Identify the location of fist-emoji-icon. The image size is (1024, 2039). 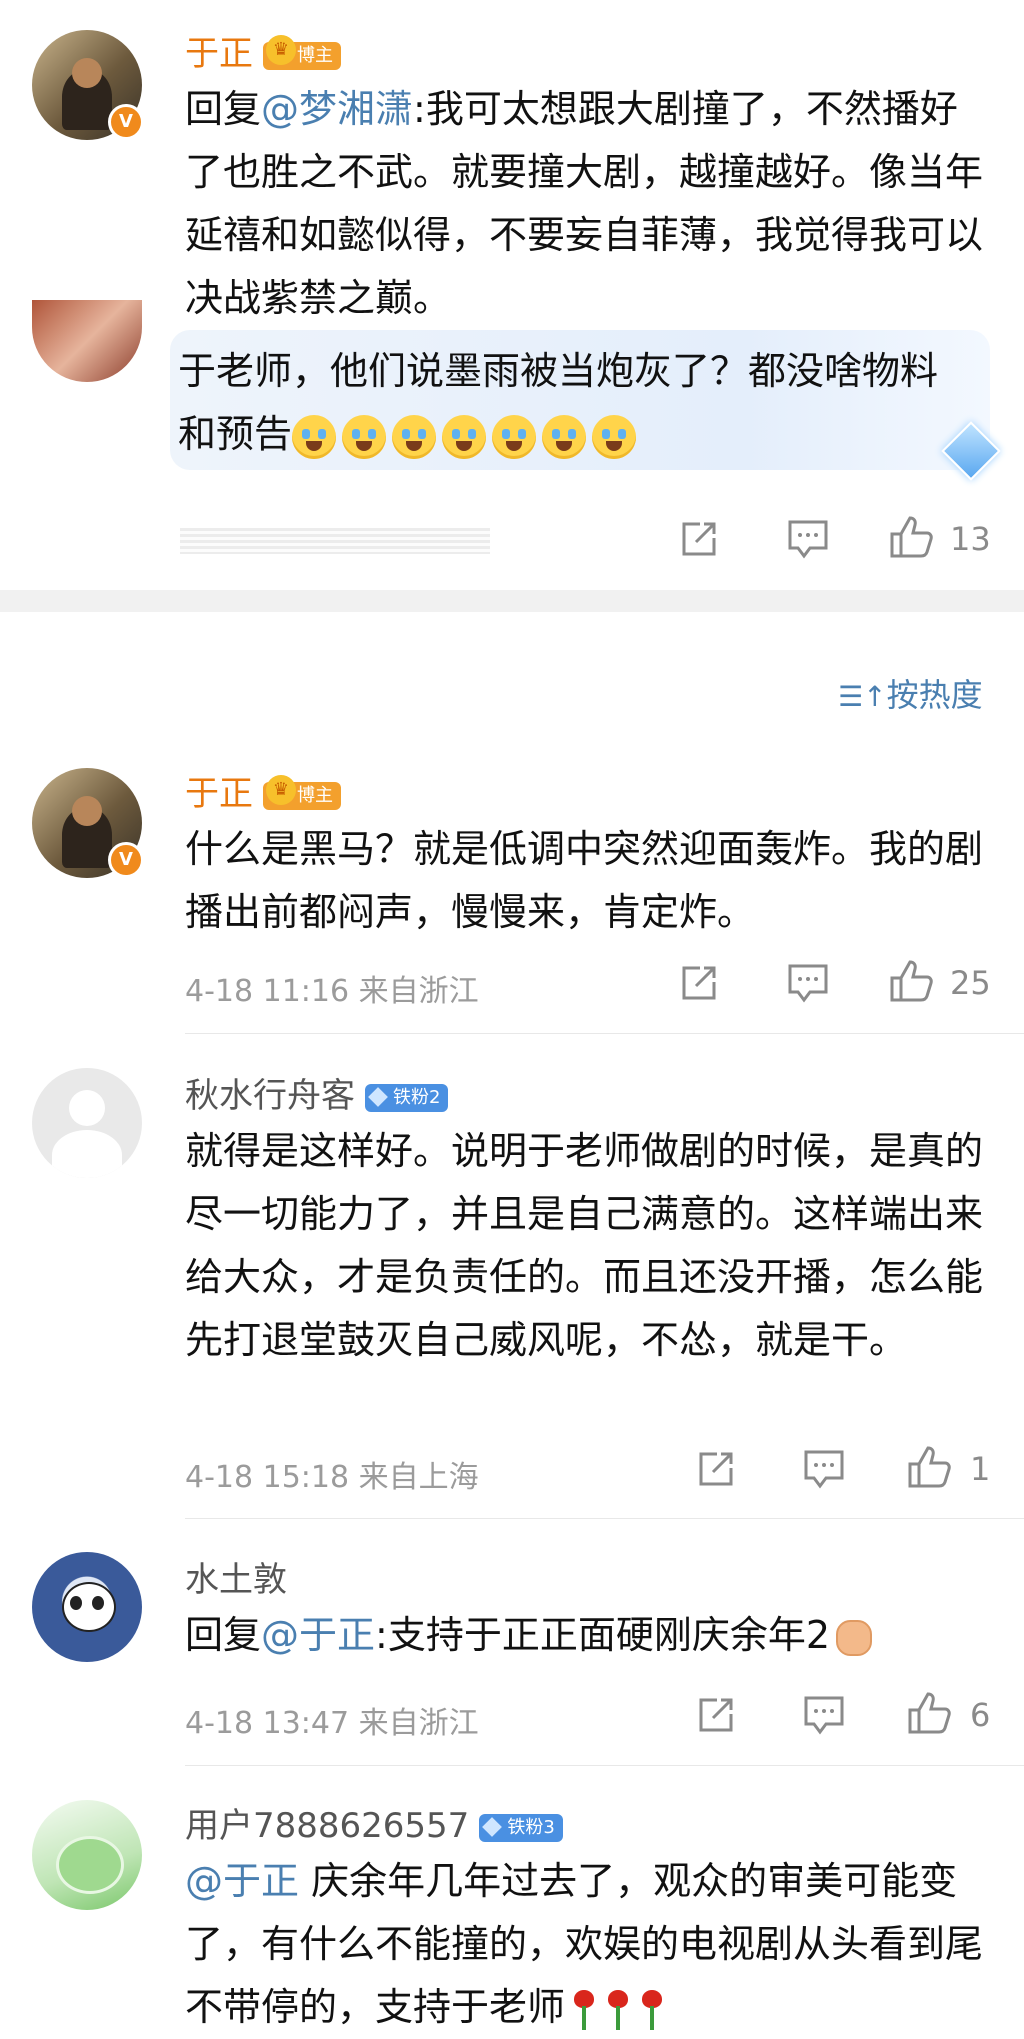
(854, 1637).